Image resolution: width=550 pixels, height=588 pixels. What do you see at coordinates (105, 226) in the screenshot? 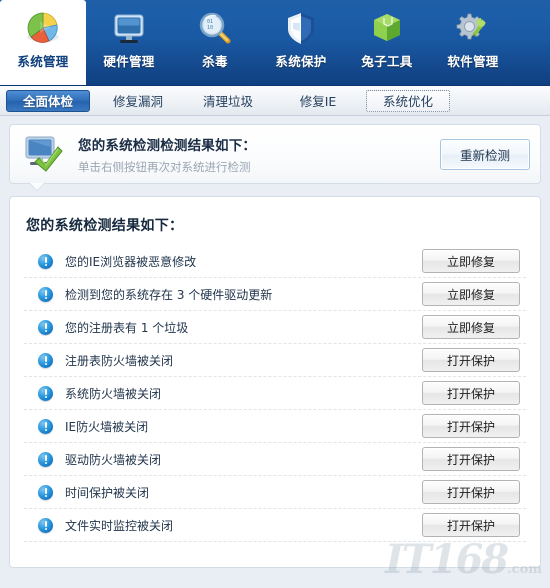
I see `results-heading: 您的系统检测结果如下：` at bounding box center [105, 226].